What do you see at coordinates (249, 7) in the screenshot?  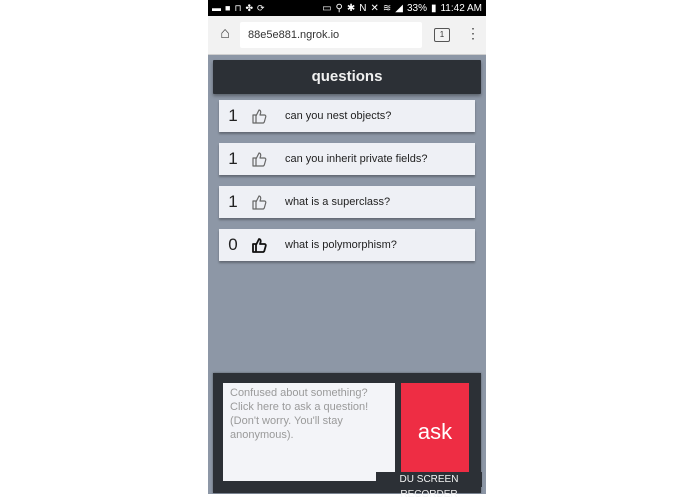 I see `pinwheel-icon: ✤` at bounding box center [249, 7].